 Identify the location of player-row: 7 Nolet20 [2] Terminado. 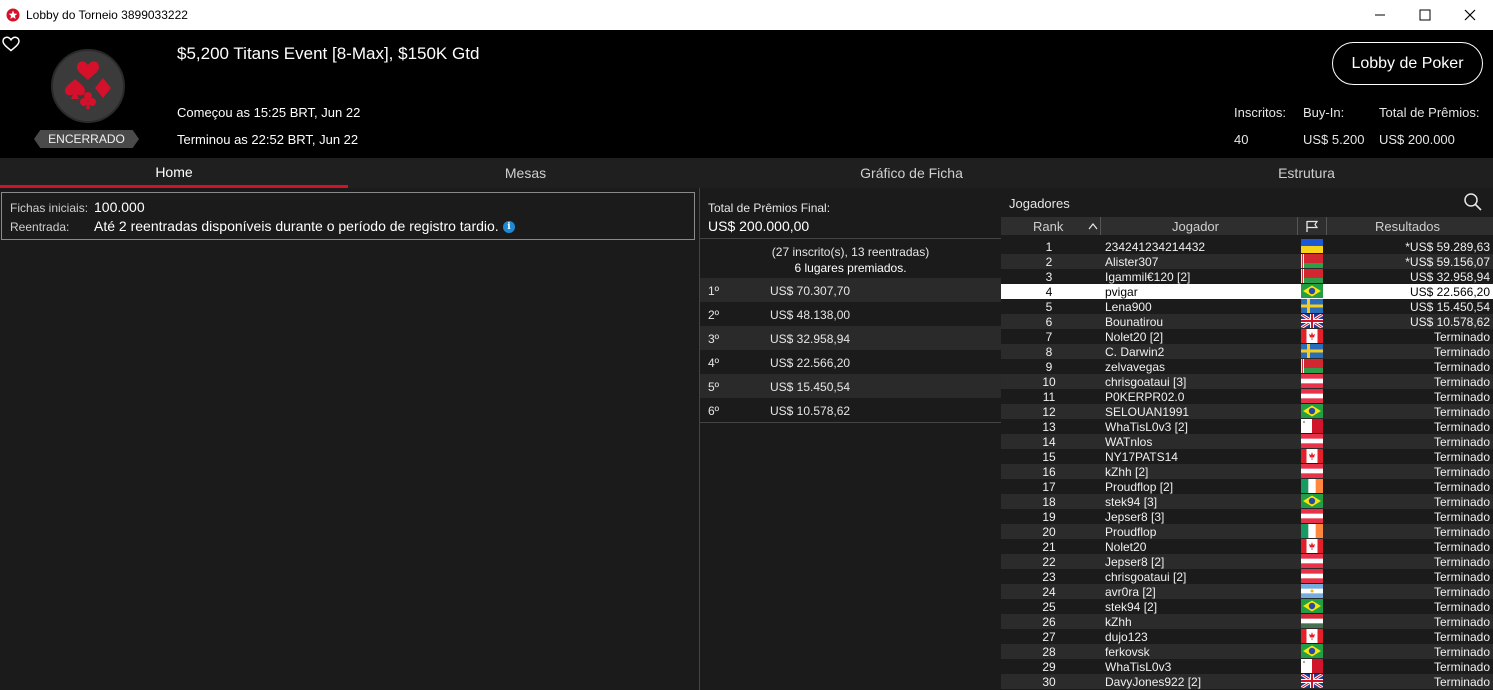
(1247, 336).